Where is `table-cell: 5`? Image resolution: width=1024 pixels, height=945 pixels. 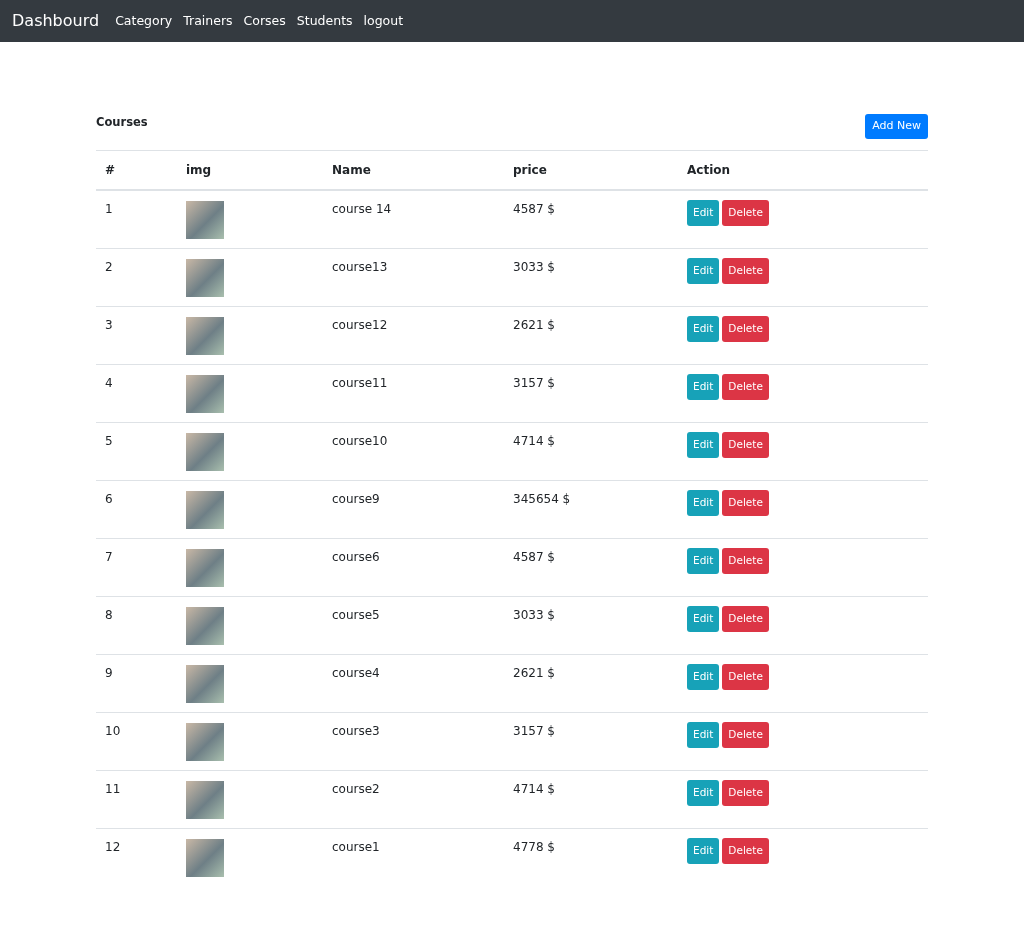 table-cell: 5 is located at coordinates (136, 451).